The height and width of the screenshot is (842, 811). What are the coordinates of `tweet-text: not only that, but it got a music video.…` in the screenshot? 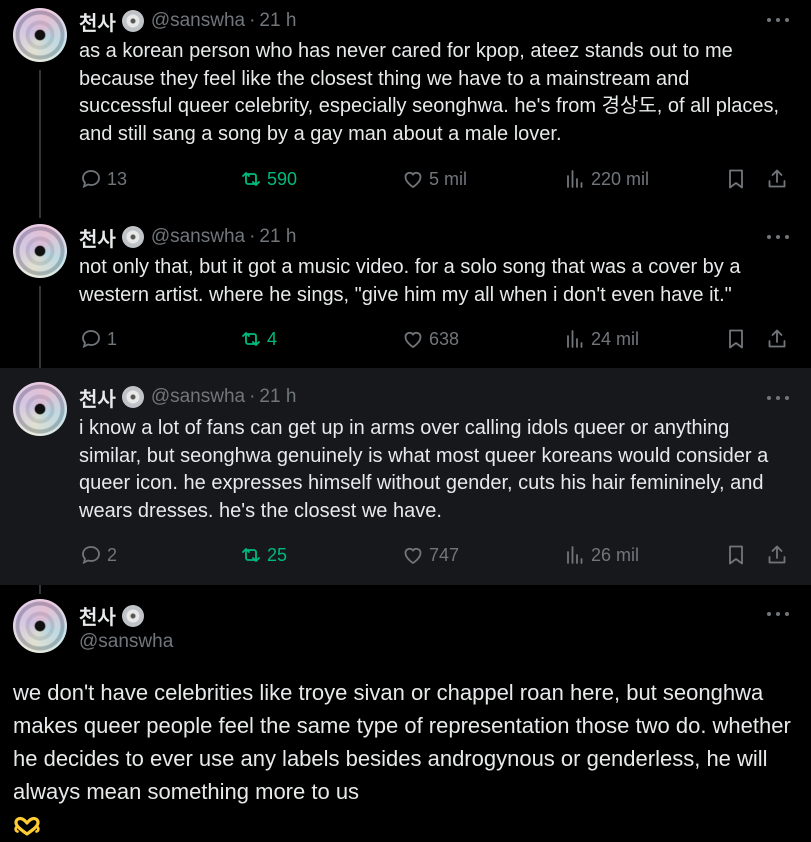 It's located at (410, 281).